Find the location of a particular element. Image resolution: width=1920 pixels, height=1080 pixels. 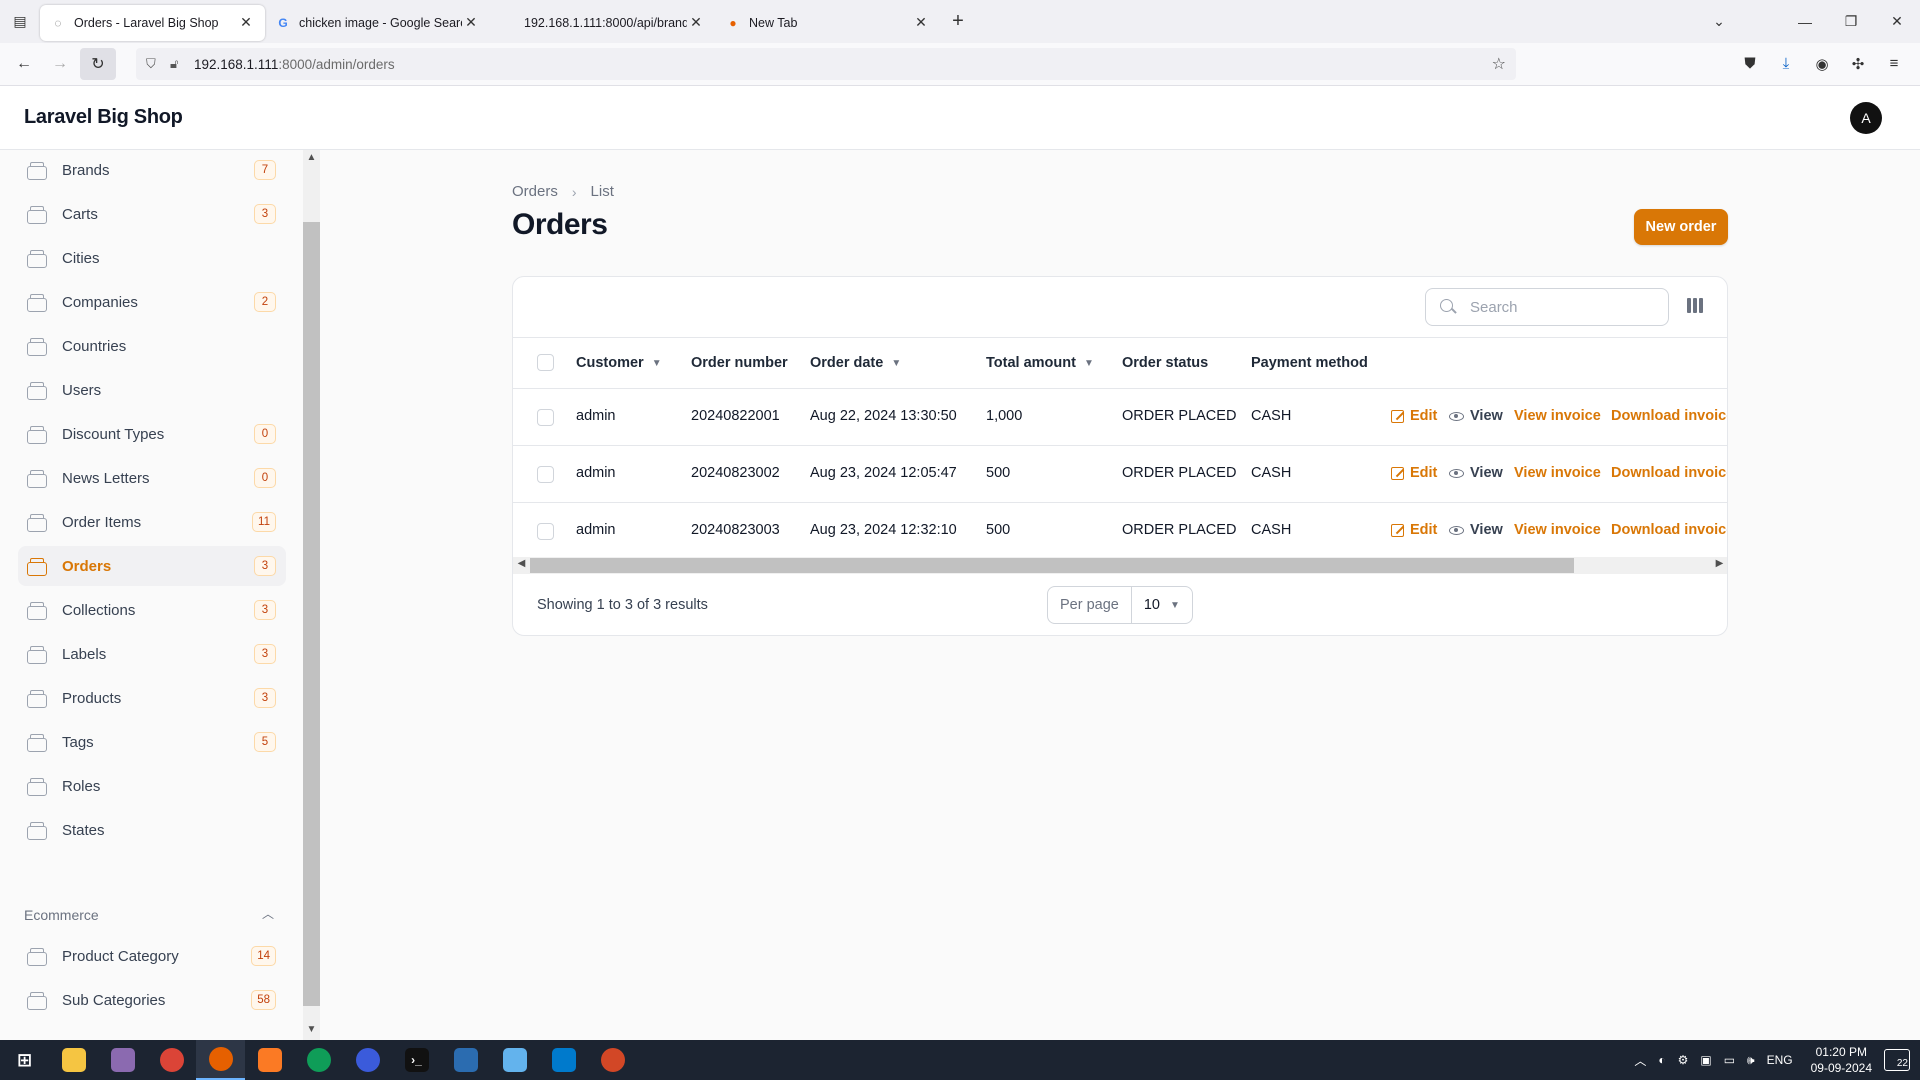

sidebar-item-product-category: Product Category 14 is located at coordinates (152, 956).